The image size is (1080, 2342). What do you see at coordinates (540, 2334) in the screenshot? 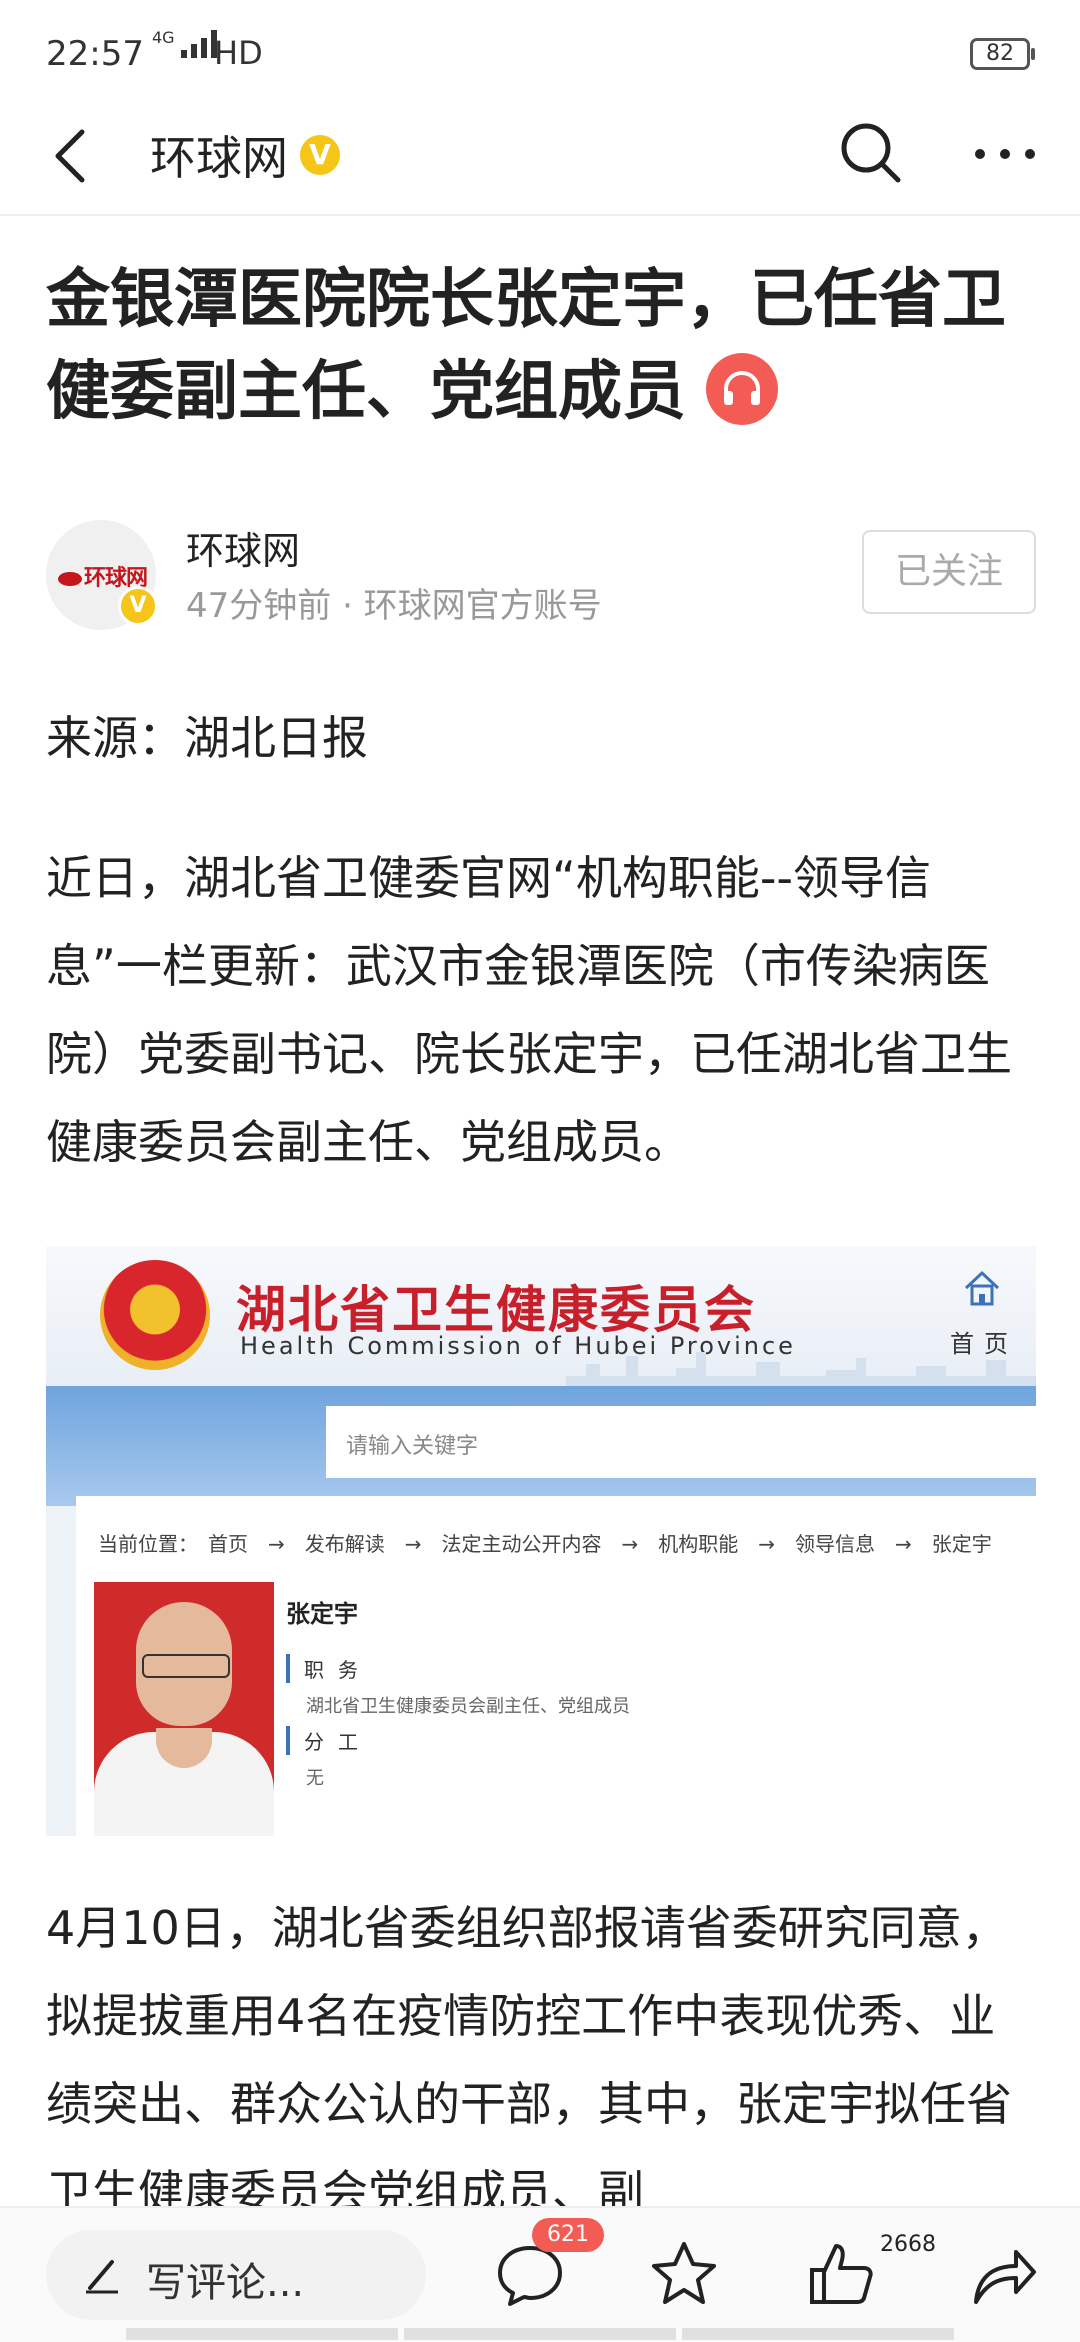
I see `gesture-indicator` at bounding box center [540, 2334].